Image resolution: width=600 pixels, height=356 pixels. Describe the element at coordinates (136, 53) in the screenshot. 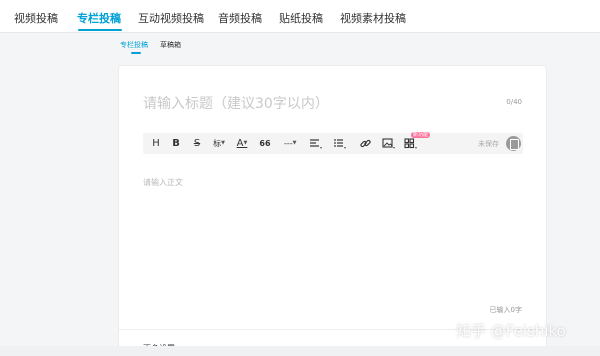

I see `active-subtab-indicator` at that location.